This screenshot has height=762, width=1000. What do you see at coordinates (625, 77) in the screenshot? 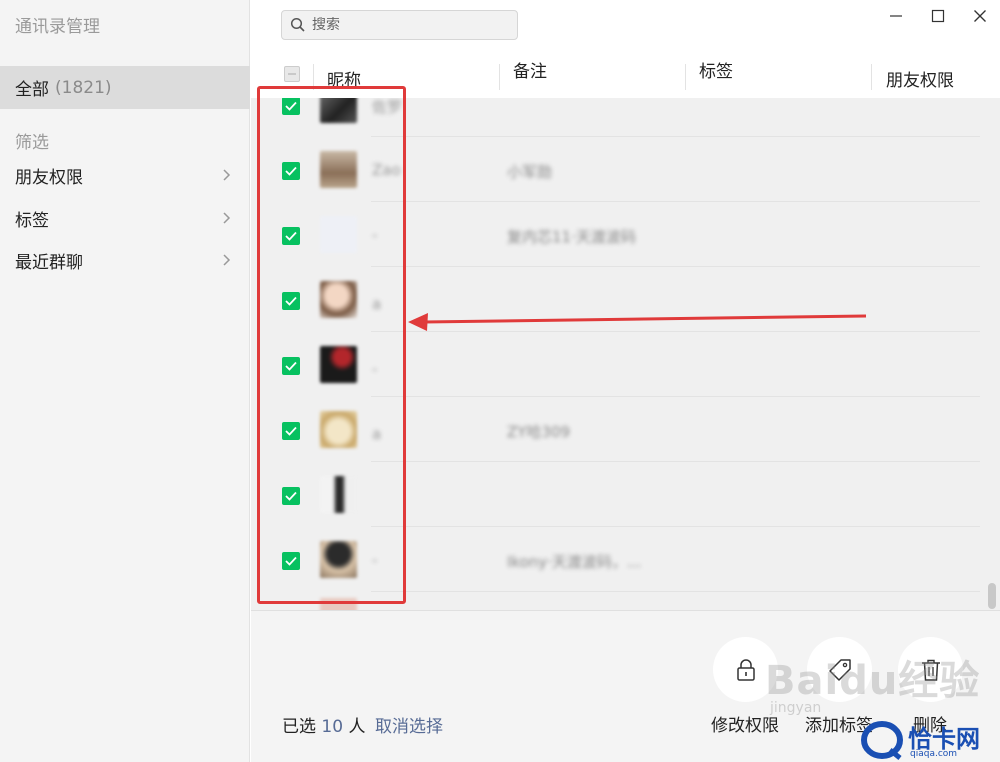
I see `table-header: 昵称 备注 标签 朋友权限` at bounding box center [625, 77].